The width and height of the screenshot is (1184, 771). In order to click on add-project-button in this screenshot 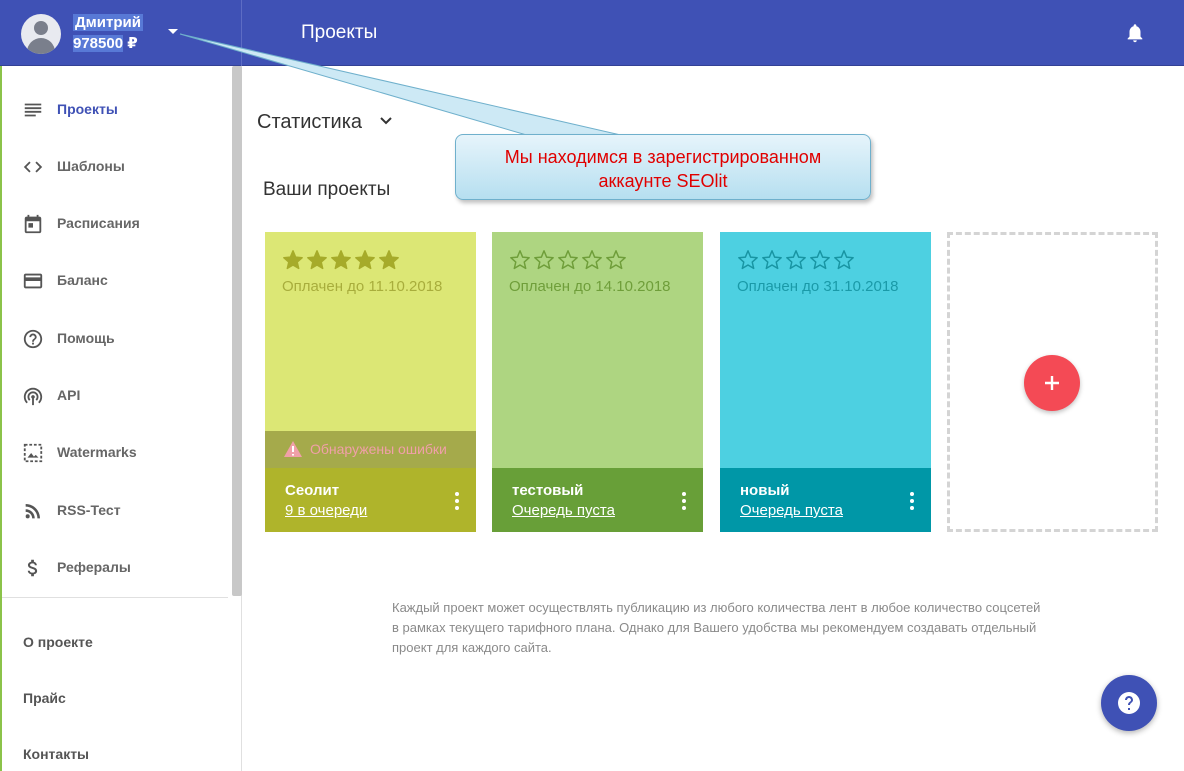, I will do `click(1052, 383)`.